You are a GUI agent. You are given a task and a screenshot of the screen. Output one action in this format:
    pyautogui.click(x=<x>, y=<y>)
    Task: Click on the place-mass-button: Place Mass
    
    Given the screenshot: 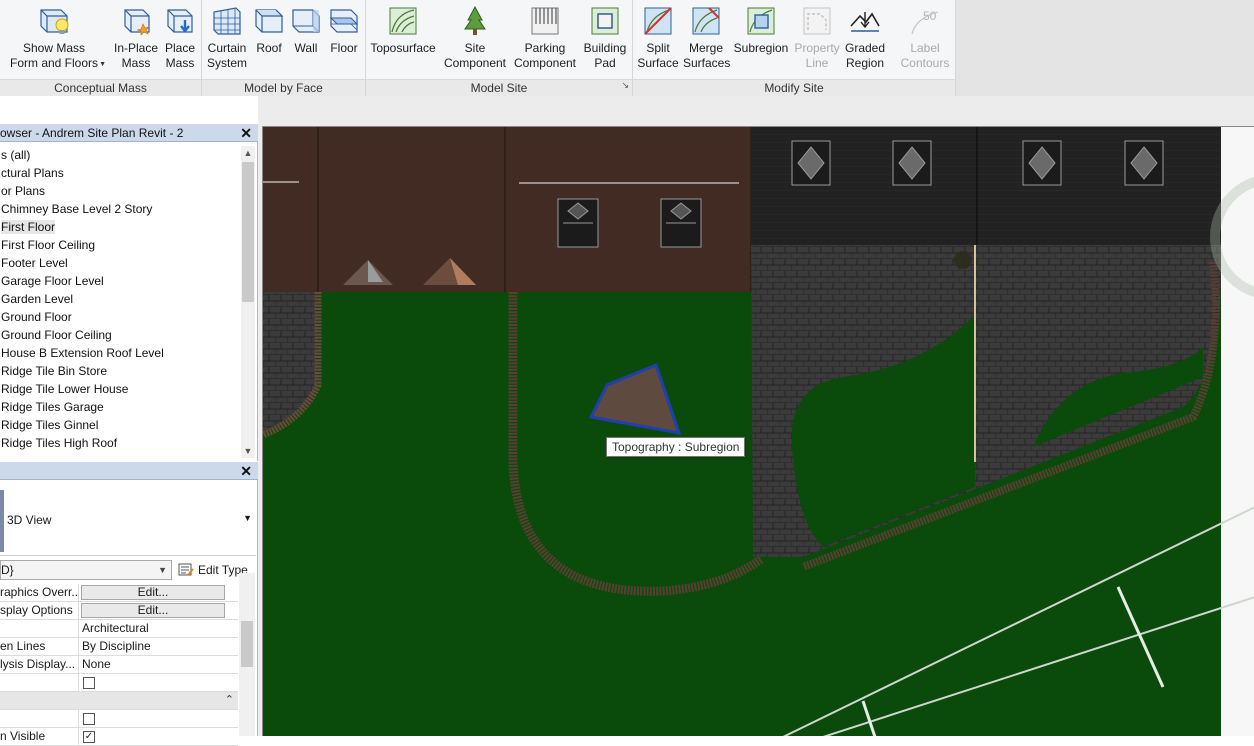 What is the action you would take?
    pyautogui.click(x=180, y=41)
    